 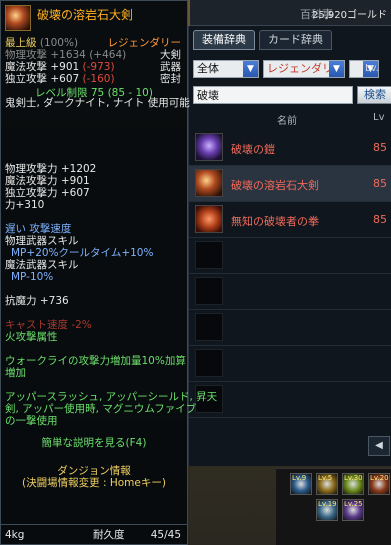 What do you see at coordinates (379, 446) in the screenshot?
I see `previous-page-button: ◀` at bounding box center [379, 446].